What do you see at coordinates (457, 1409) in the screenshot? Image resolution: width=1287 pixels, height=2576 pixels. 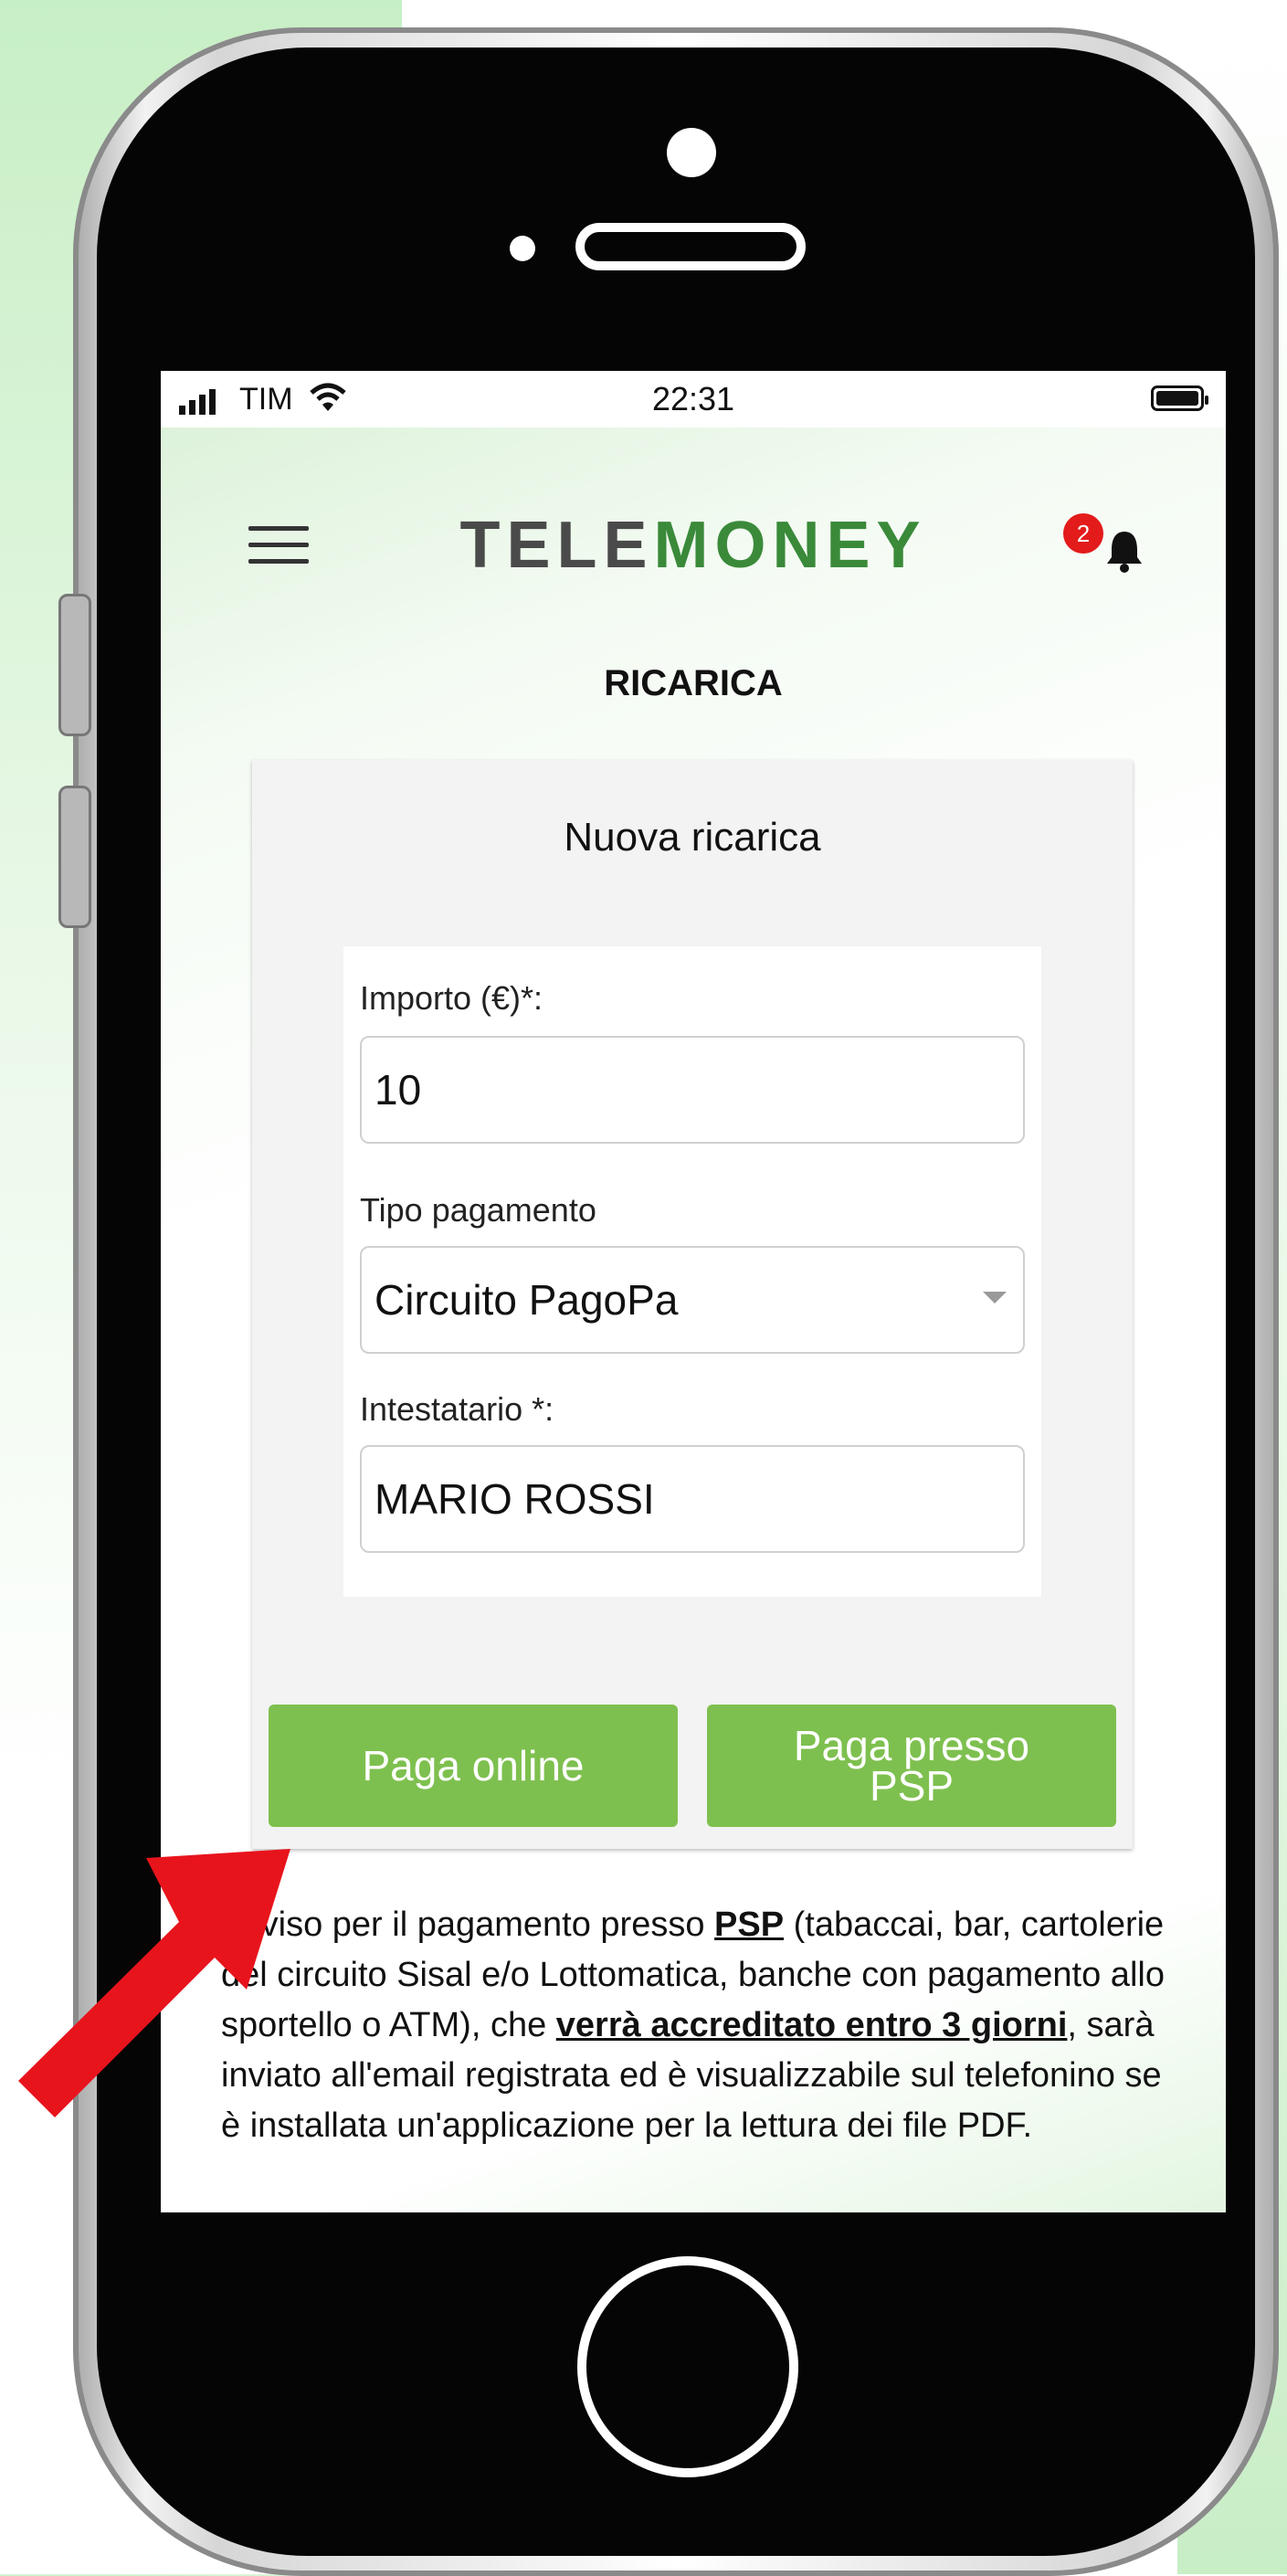 I see `holder-label: Intestatario *:` at bounding box center [457, 1409].